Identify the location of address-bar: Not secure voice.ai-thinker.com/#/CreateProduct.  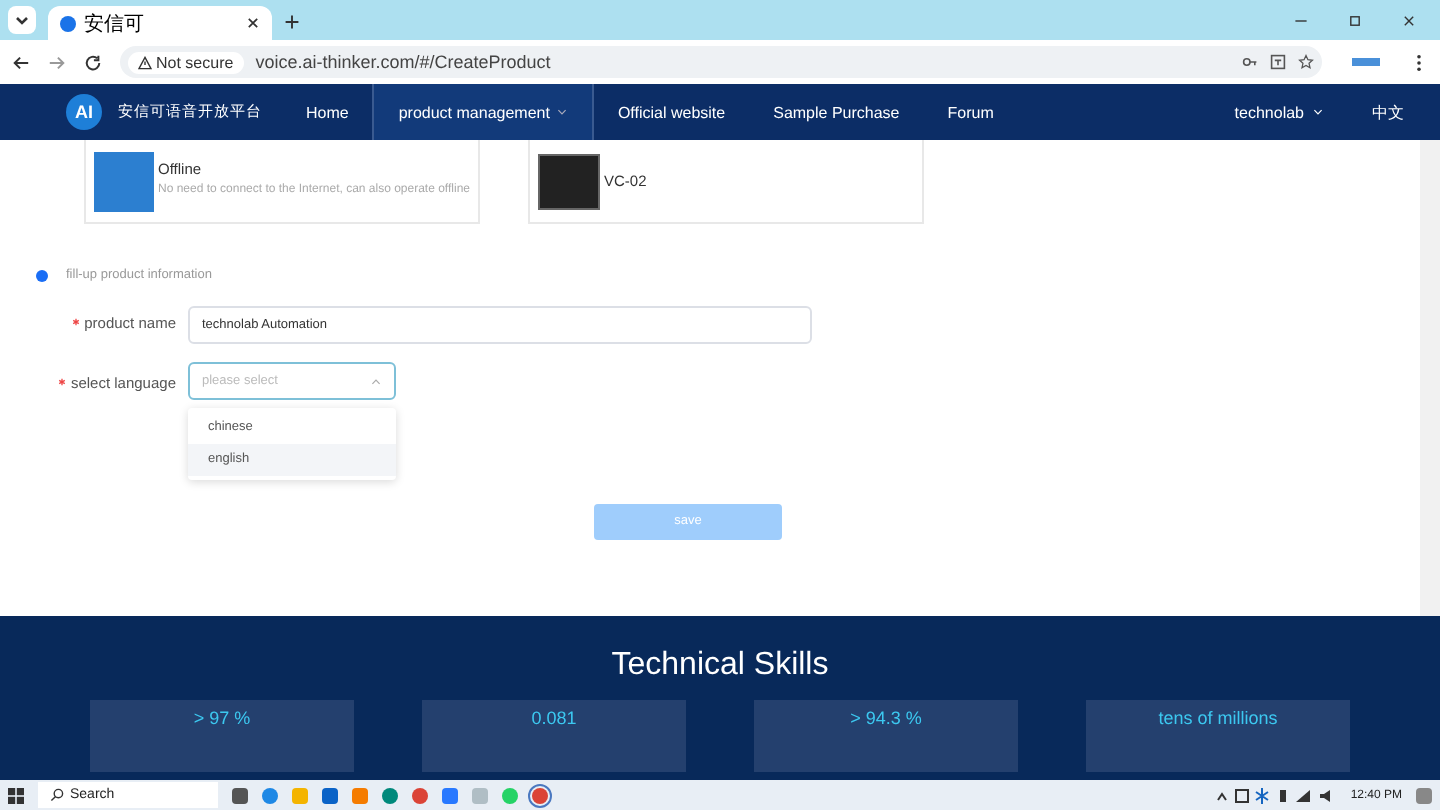
(721, 62).